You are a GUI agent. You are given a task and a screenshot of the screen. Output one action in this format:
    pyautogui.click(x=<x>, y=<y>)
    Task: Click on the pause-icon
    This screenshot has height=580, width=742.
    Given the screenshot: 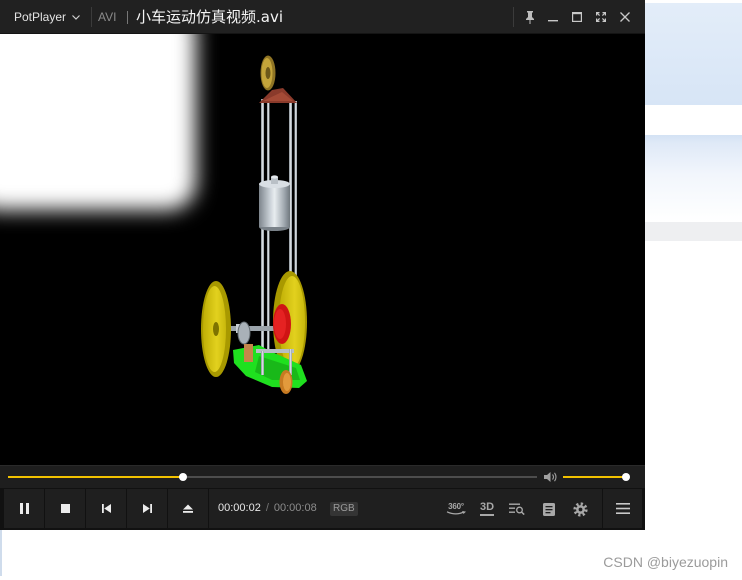 What is the action you would take?
    pyautogui.click(x=24, y=508)
    